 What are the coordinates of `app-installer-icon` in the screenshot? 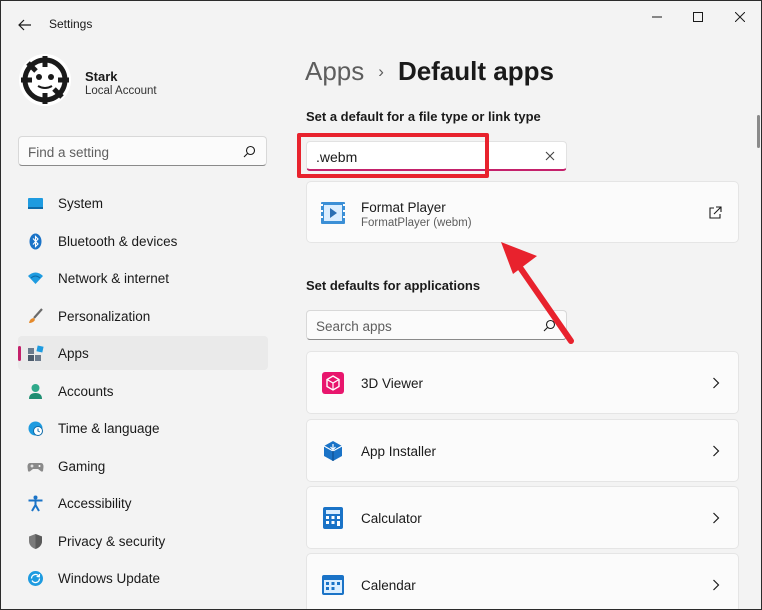 It's located at (333, 451).